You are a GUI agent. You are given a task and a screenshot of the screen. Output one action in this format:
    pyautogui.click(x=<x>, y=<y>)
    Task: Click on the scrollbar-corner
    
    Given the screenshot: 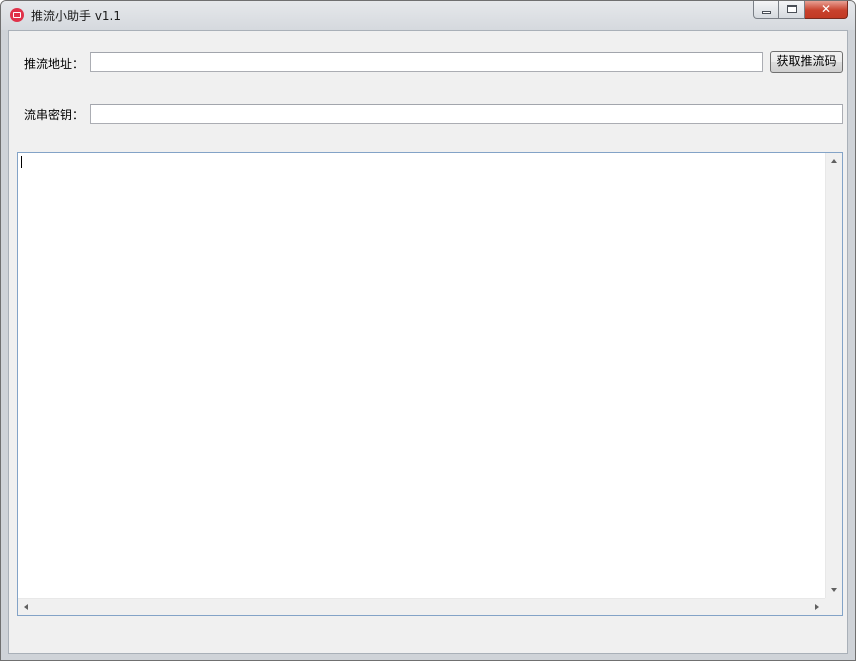 What is the action you would take?
    pyautogui.click(x=833, y=606)
    